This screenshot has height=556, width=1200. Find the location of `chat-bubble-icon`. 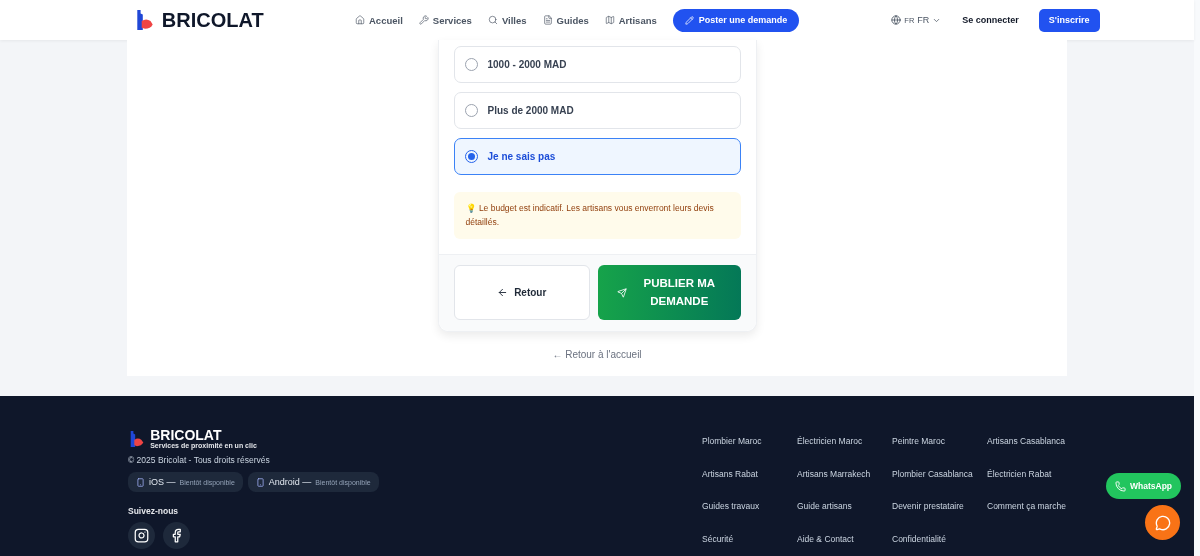

chat-bubble-icon is located at coordinates (1162, 522).